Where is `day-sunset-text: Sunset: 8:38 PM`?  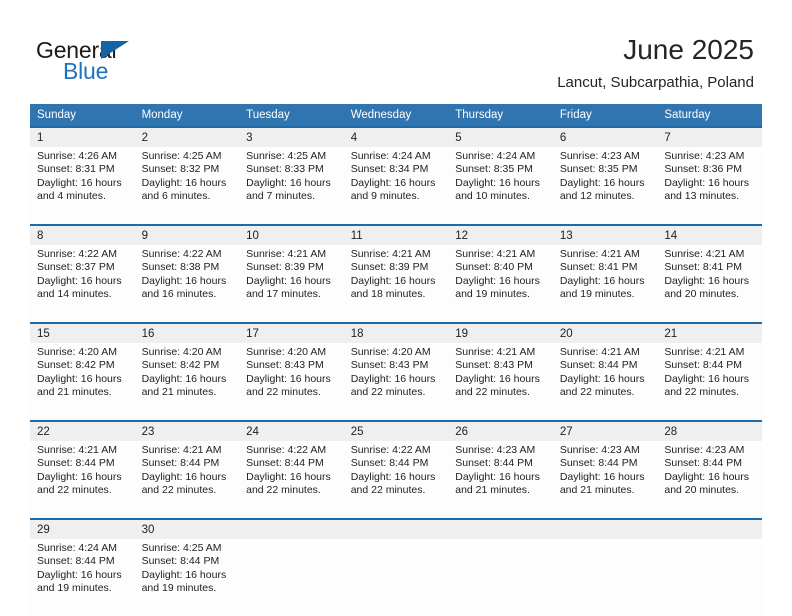 day-sunset-text: Sunset: 8:38 PM is located at coordinates (180, 267).